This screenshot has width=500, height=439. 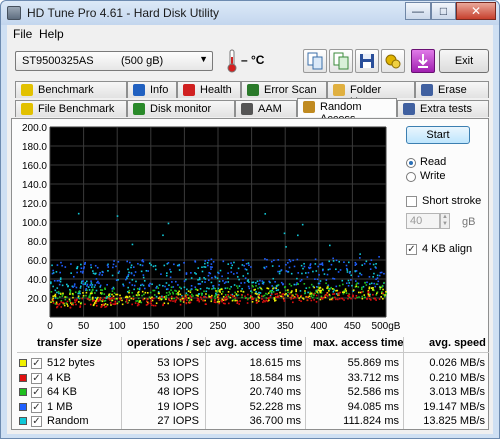 What do you see at coordinates (423, 221) in the screenshot?
I see `short-stroke-input: 40` at bounding box center [423, 221].